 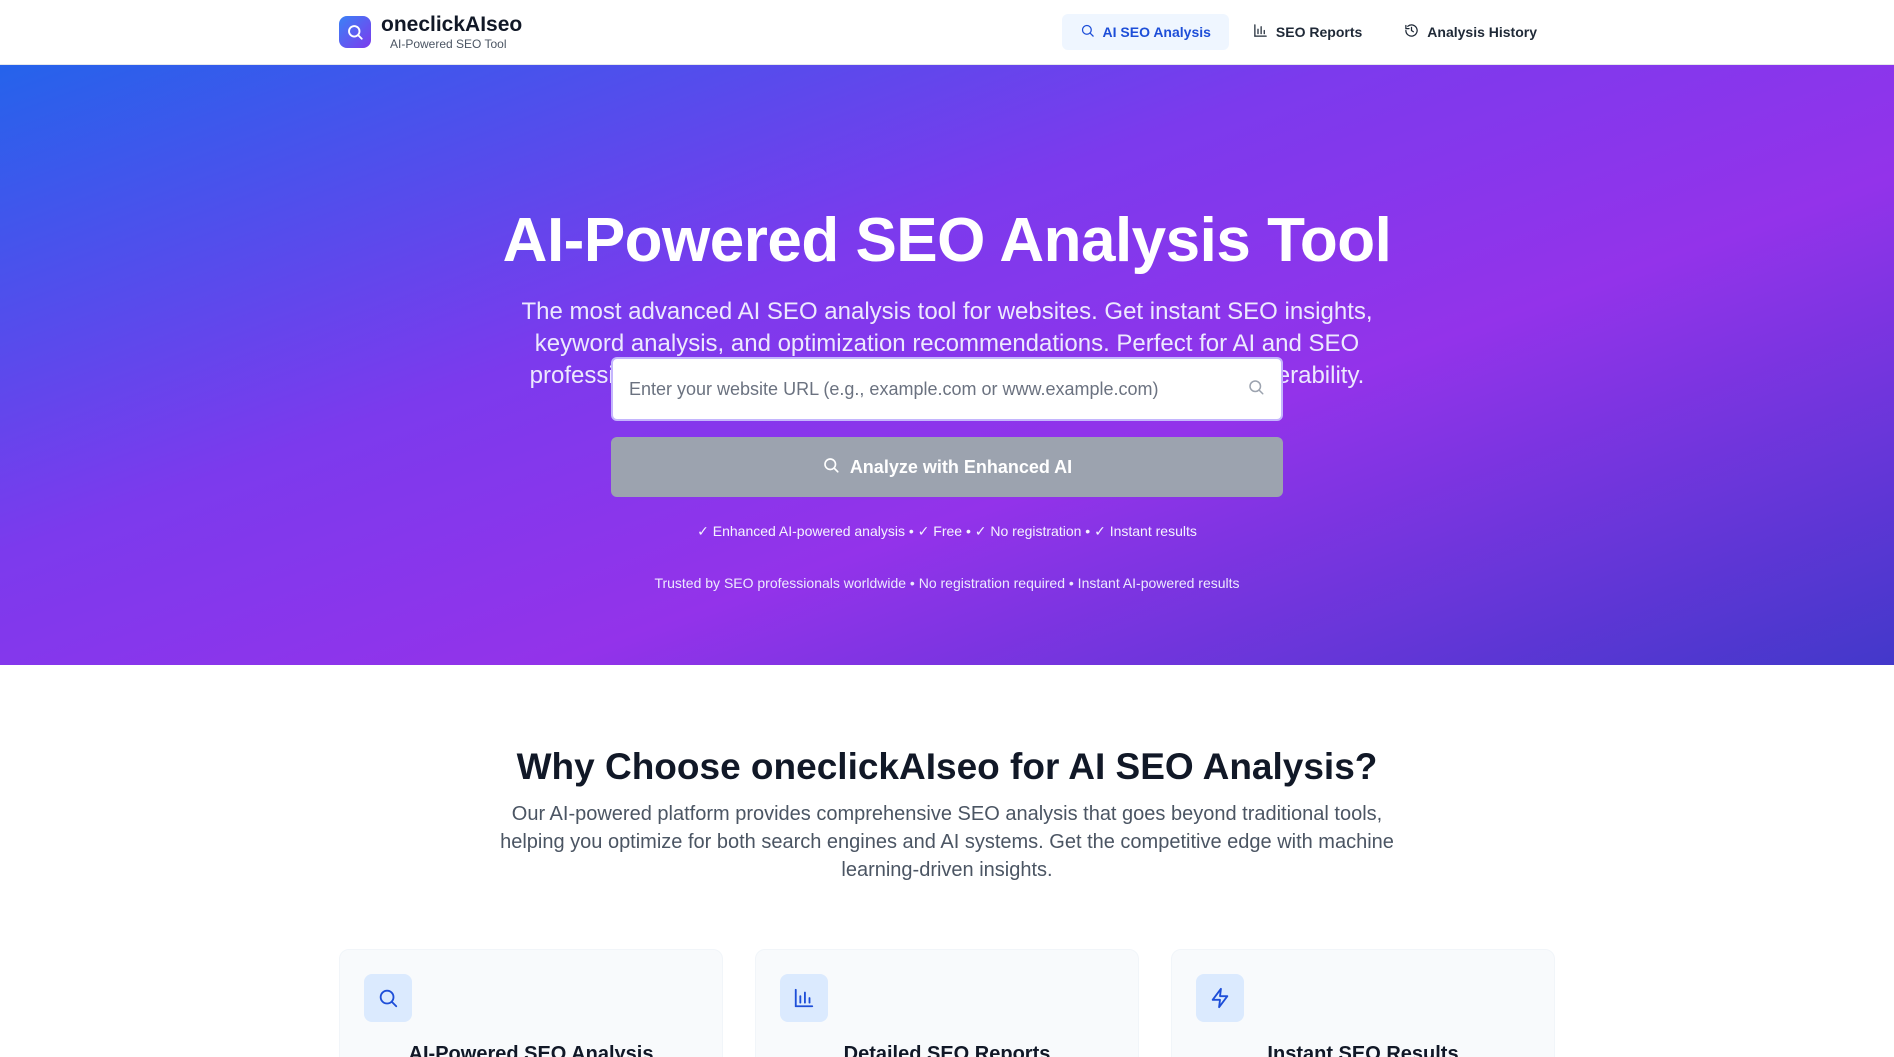 I want to click on brand: oneclickAIseo AI-Powered SEO Tool, so click(x=430, y=32).